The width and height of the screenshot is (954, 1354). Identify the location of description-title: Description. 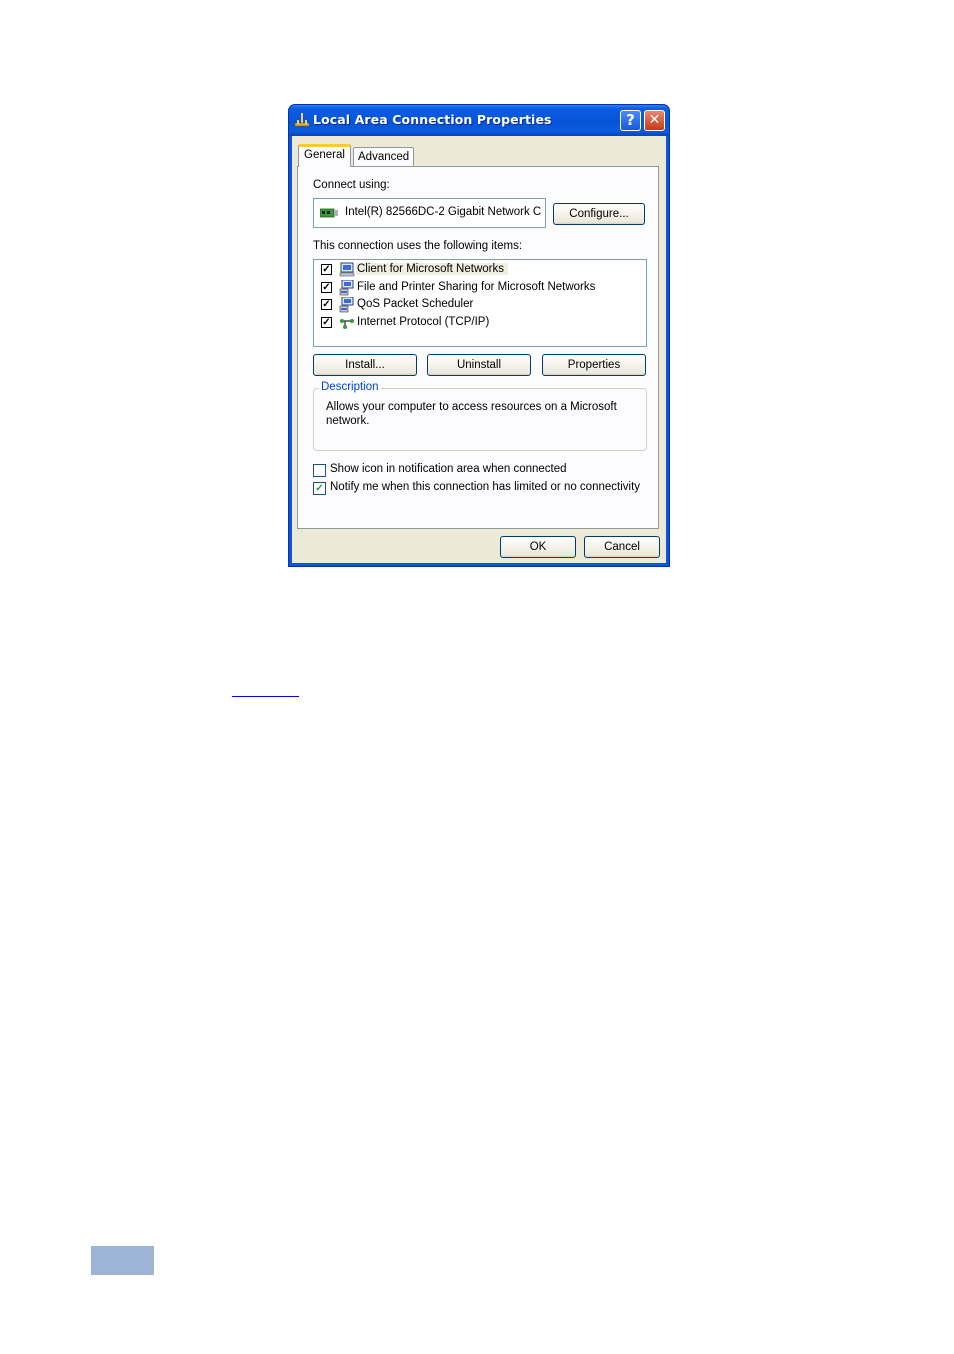
(350, 387).